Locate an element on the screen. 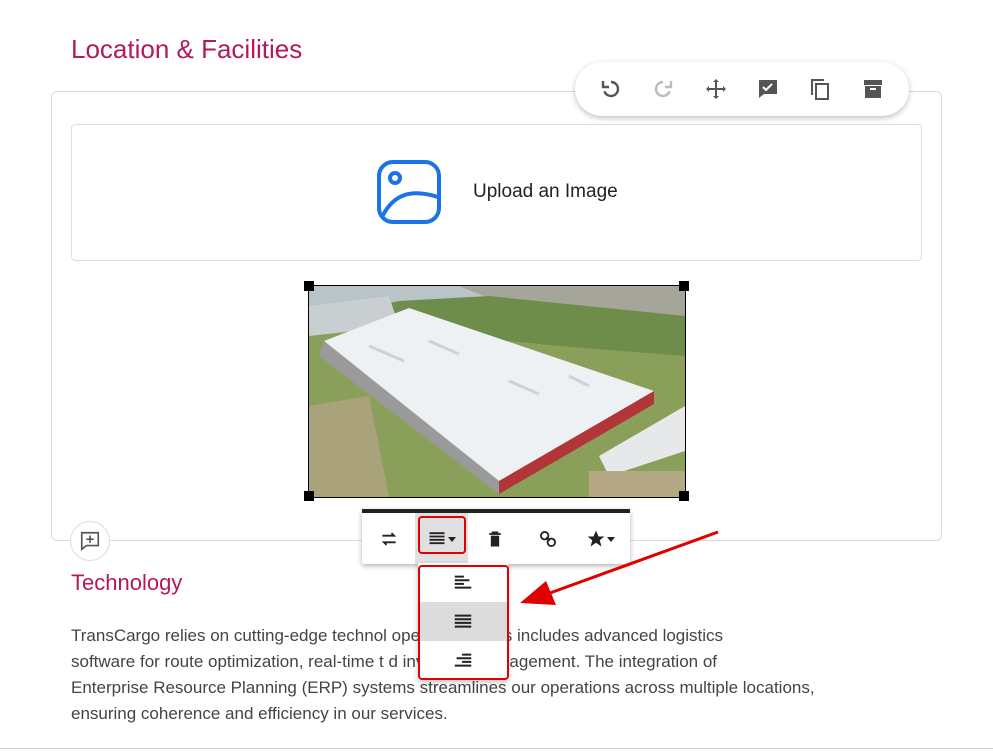  section-title: Location & Facilities is located at coordinates (187, 49).